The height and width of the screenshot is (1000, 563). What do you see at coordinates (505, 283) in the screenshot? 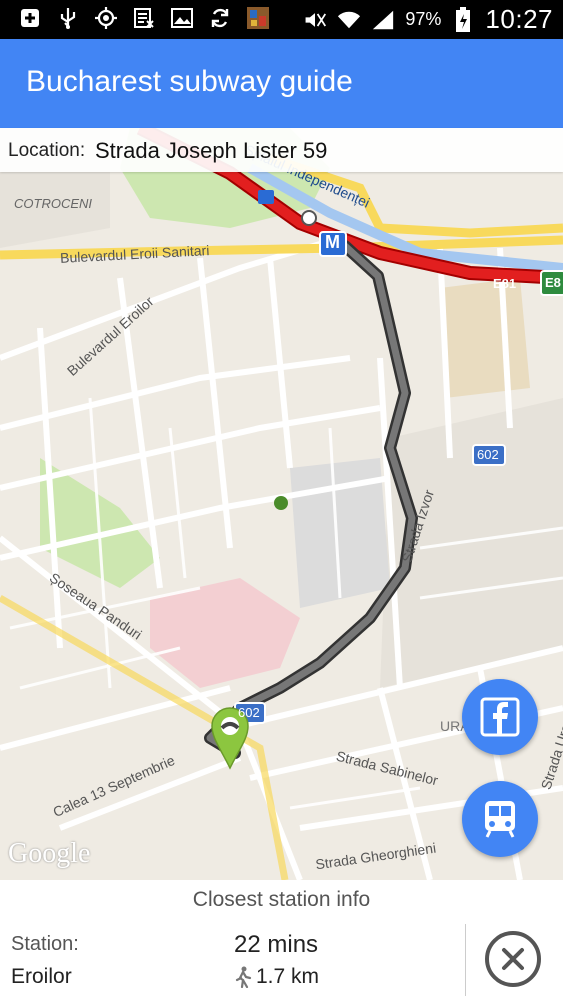
I see `map-label-e81: E81` at bounding box center [505, 283].